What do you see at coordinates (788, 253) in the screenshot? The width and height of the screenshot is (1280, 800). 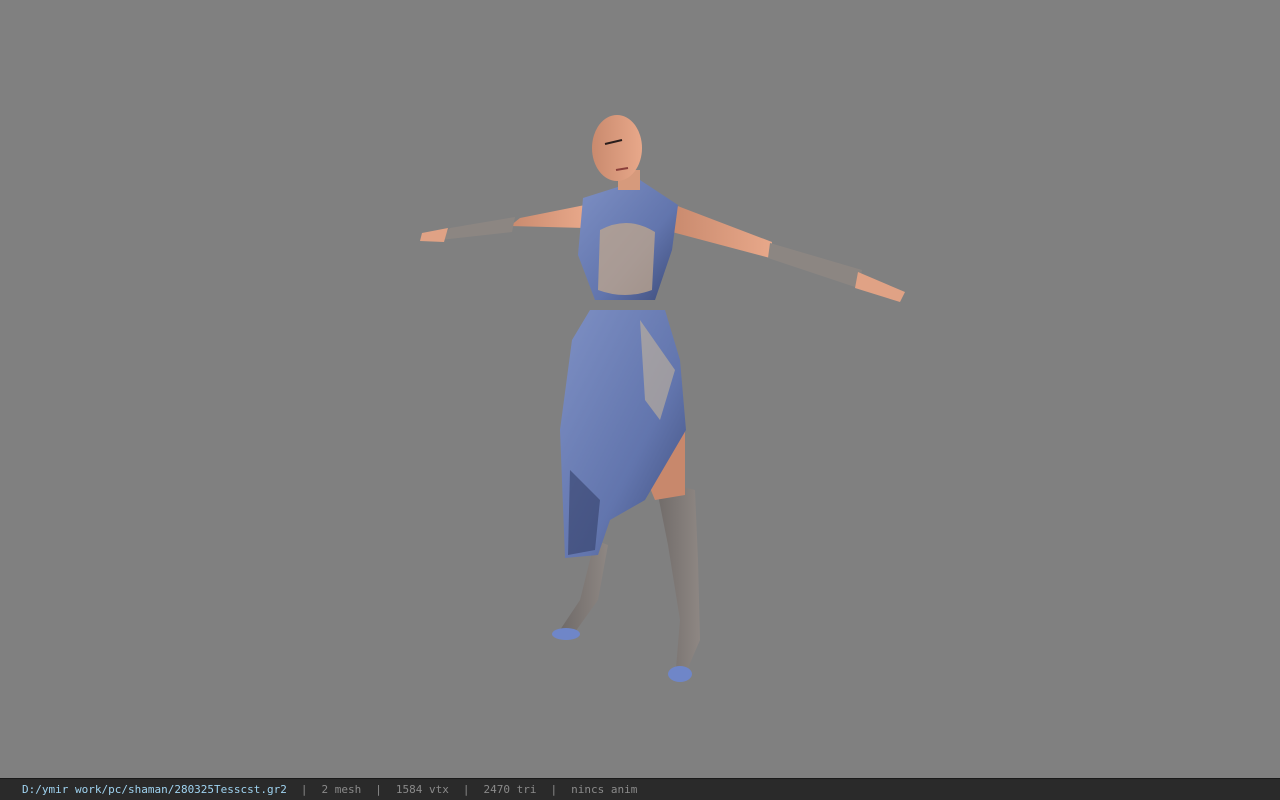 I see `right-arm` at bounding box center [788, 253].